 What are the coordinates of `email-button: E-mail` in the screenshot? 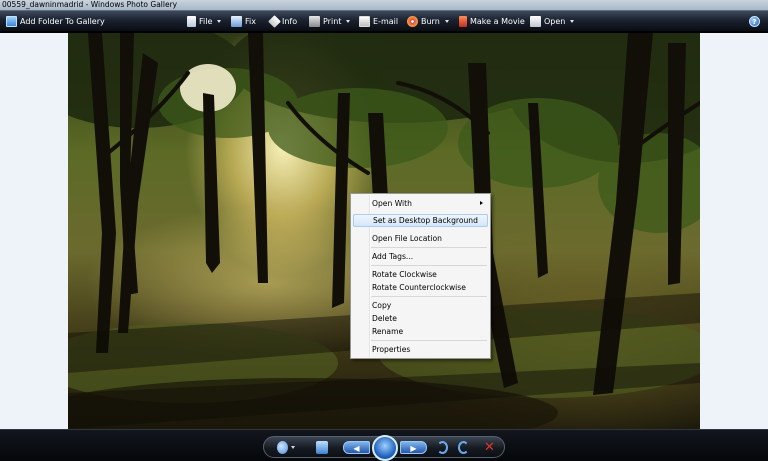 It's located at (378, 21).